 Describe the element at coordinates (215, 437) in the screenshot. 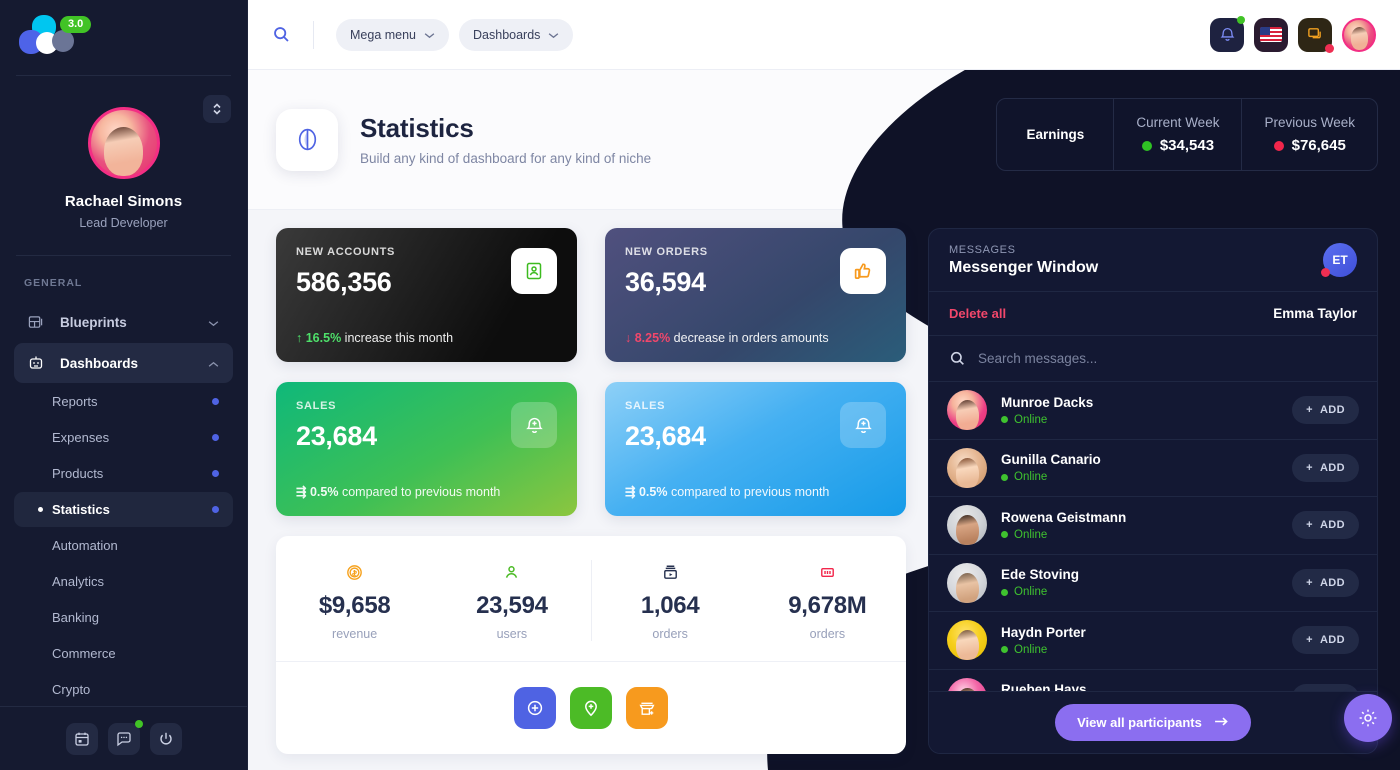

I see `status-dot` at that location.